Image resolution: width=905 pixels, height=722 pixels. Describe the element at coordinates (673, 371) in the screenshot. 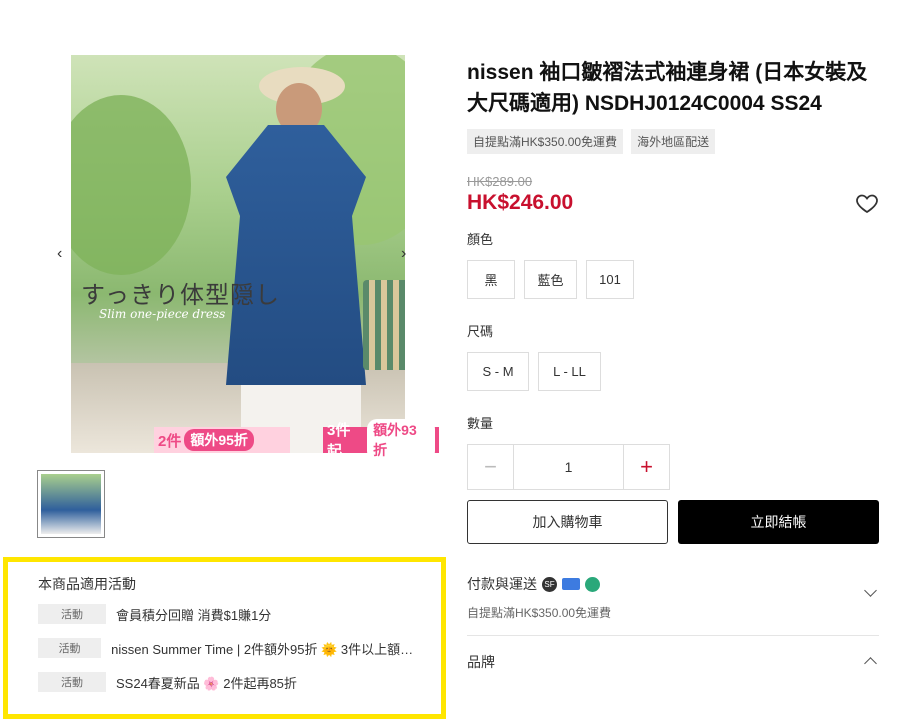

I see `size-options: S - M L - LL` at that location.